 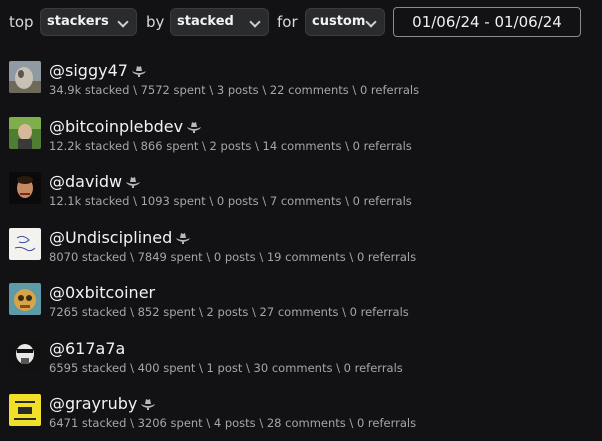 I want to click on user-name-line: @617a7a, so click(x=87, y=349).